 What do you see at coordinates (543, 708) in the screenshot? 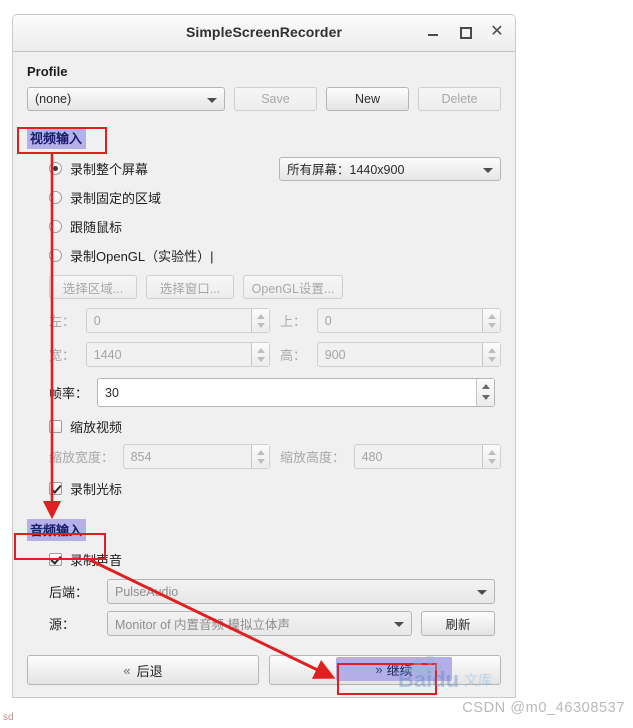
I see `csdn-watermark: CSDN @m0_46308537` at bounding box center [543, 708].